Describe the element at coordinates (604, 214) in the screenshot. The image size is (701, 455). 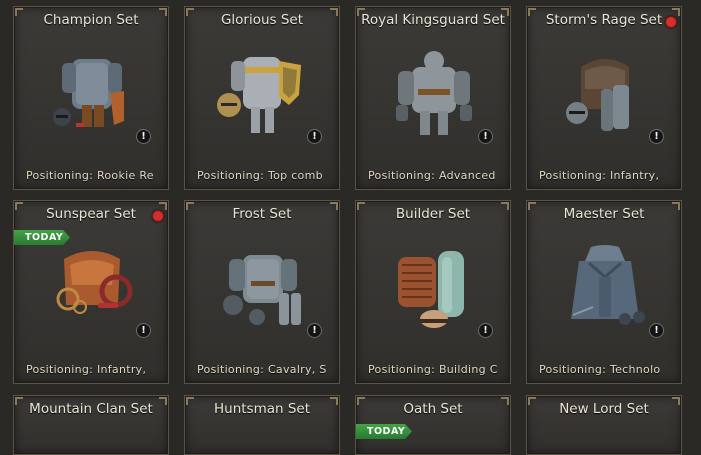
I see `set-title: Maester Set` at that location.